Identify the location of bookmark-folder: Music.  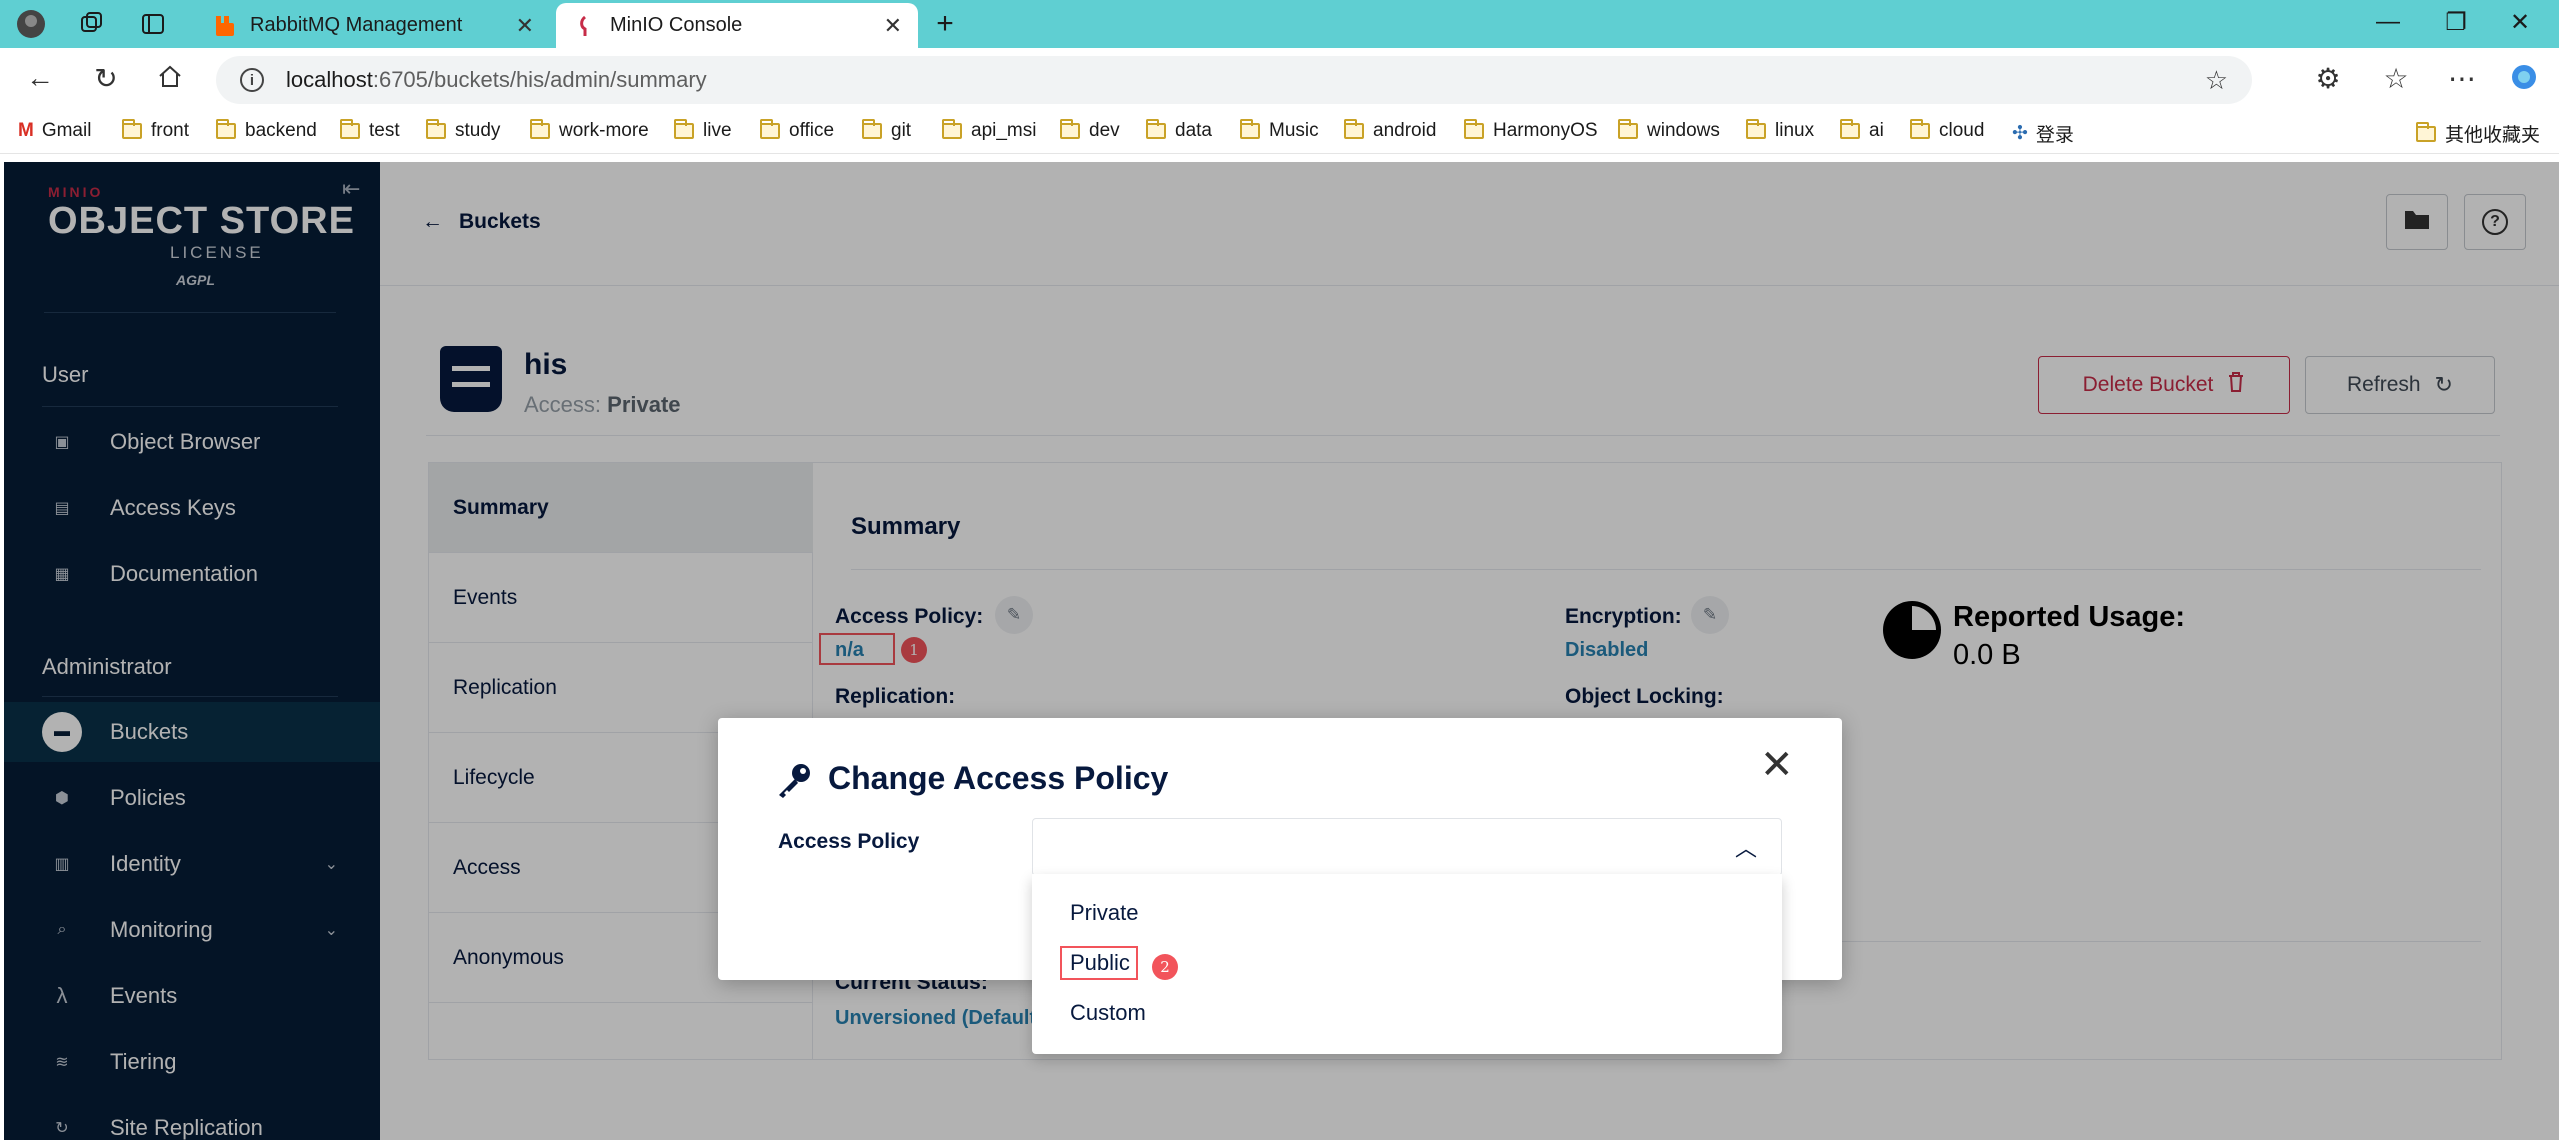
(1279, 130).